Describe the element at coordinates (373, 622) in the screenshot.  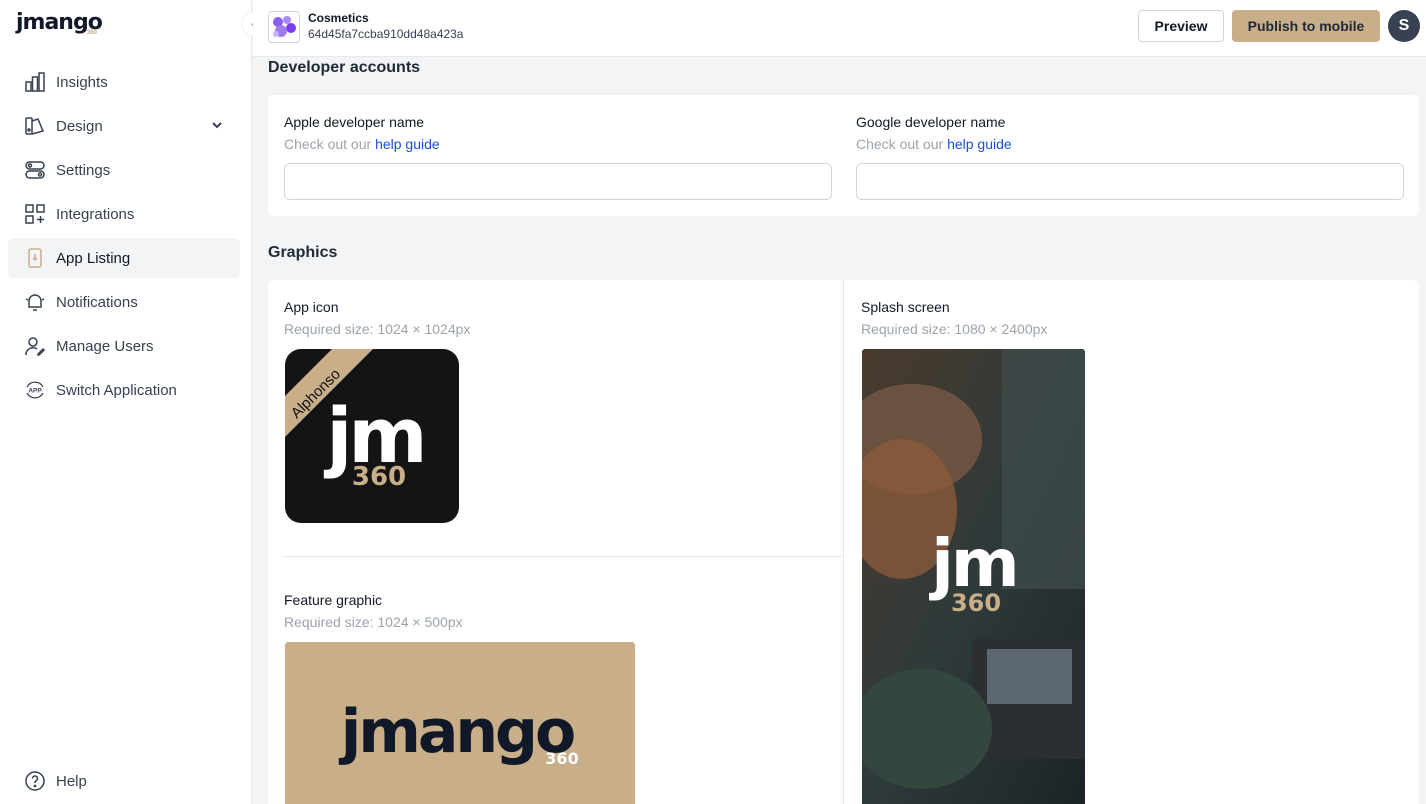
I see `feature-graphic-size: Required size: 1024 × 500px` at that location.